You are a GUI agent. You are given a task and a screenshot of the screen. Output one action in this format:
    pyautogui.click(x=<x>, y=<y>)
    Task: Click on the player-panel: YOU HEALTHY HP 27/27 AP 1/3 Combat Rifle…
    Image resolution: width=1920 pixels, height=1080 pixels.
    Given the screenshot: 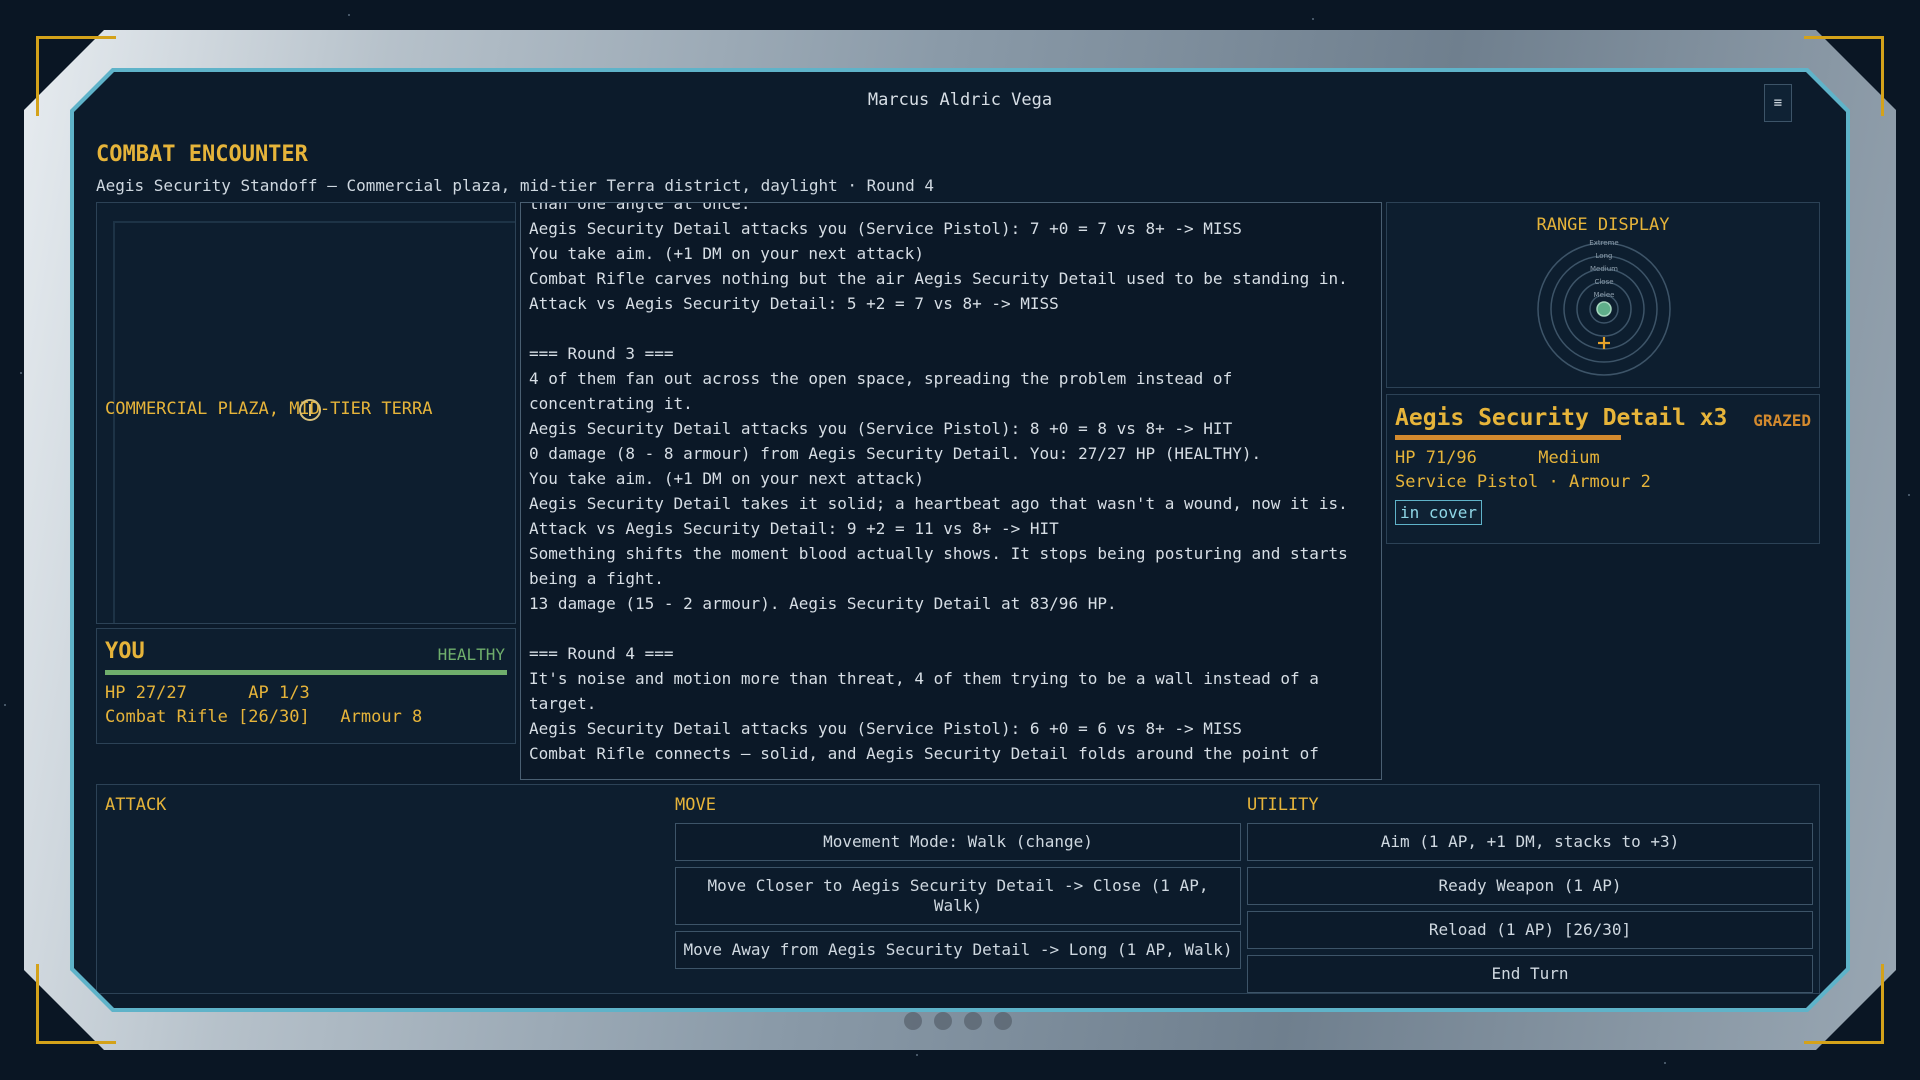 What is the action you would take?
    pyautogui.click(x=306, y=686)
    